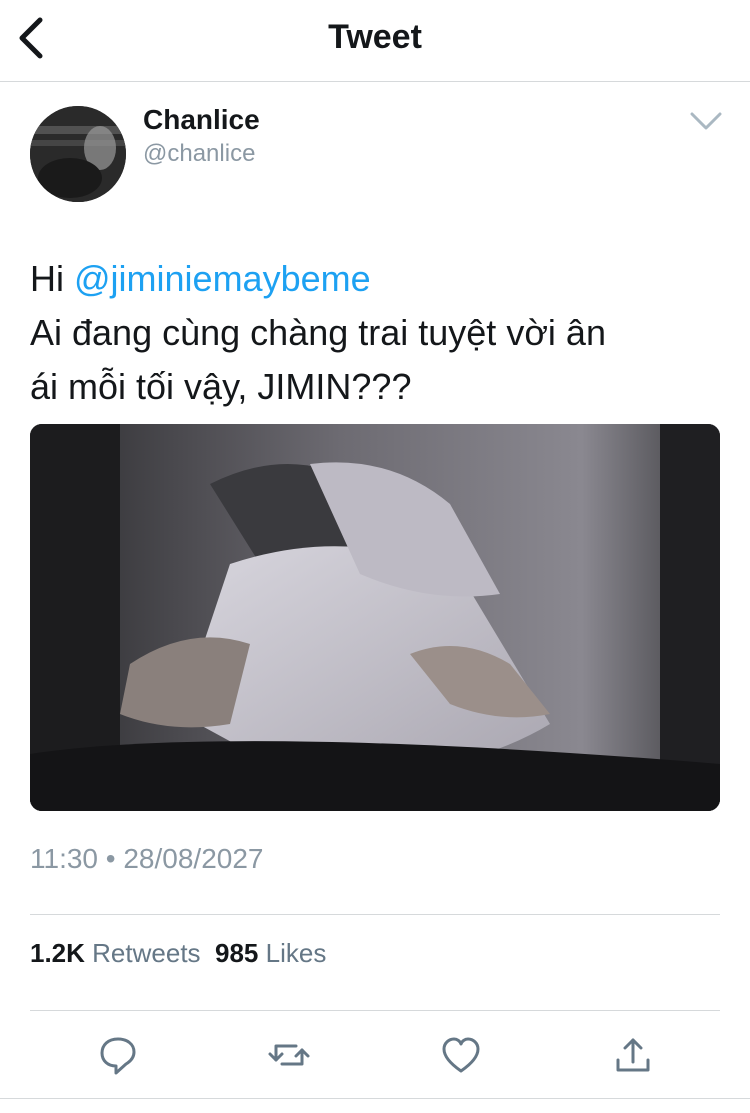  I want to click on greeting-text: Hi, so click(52, 278).